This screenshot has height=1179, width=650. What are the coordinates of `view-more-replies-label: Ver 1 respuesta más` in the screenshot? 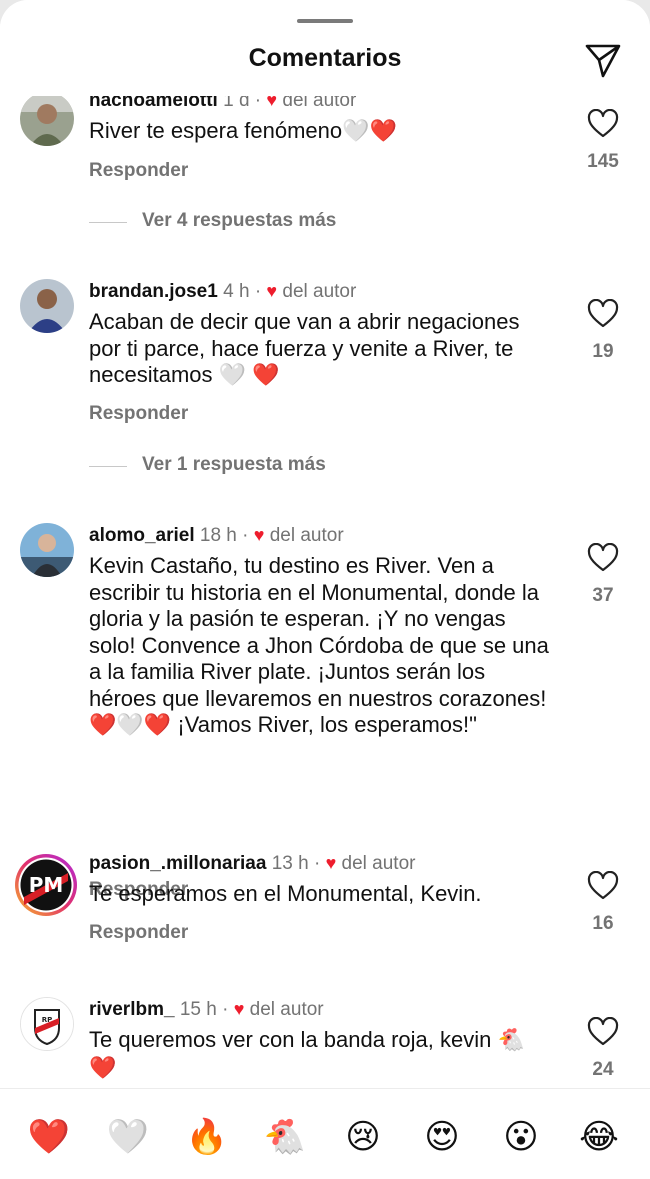 It's located at (234, 464).